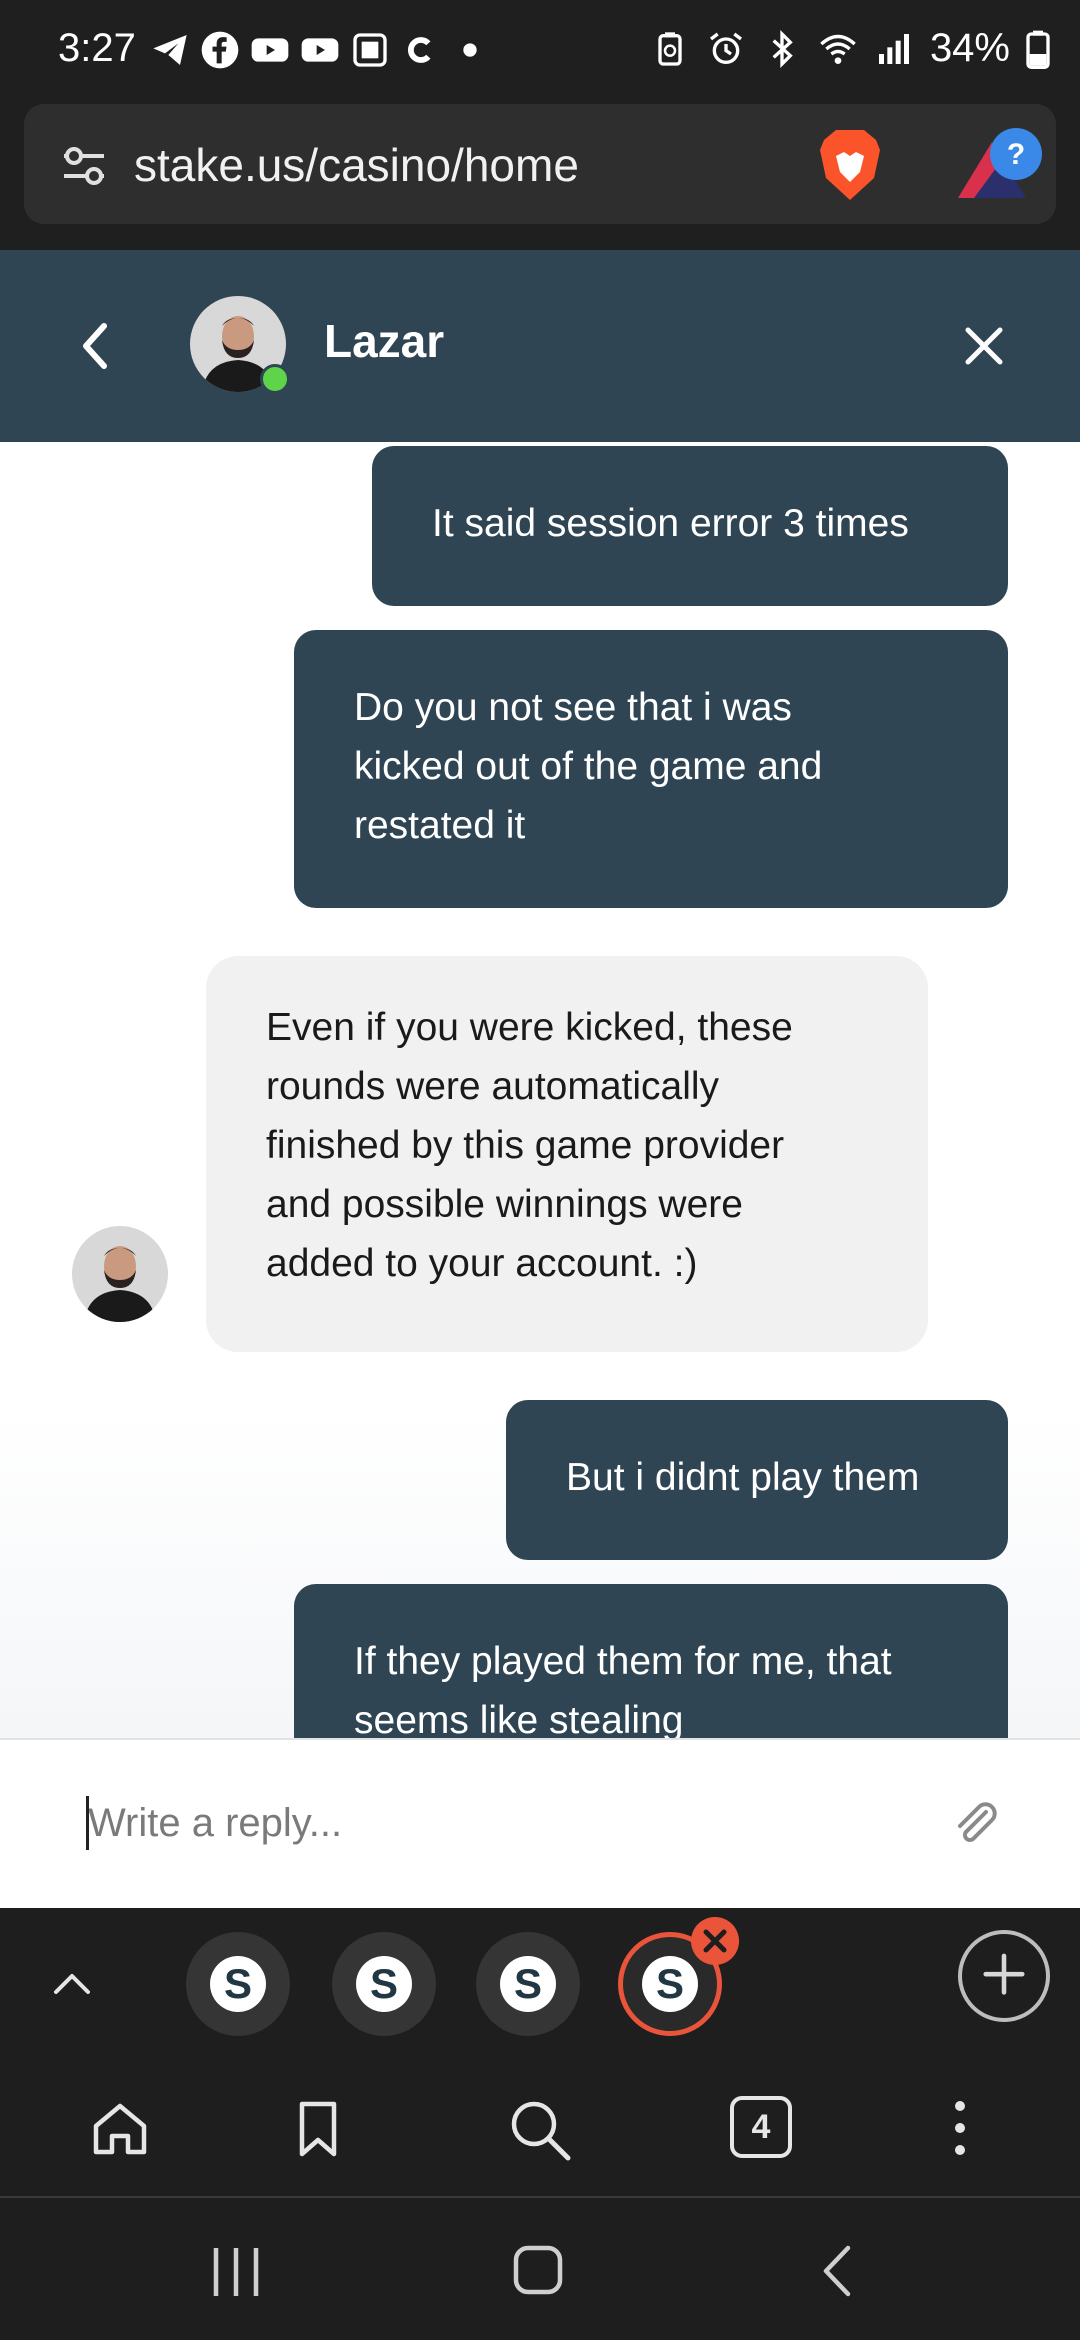  What do you see at coordinates (87, 1823) in the screenshot?
I see `text-caret` at bounding box center [87, 1823].